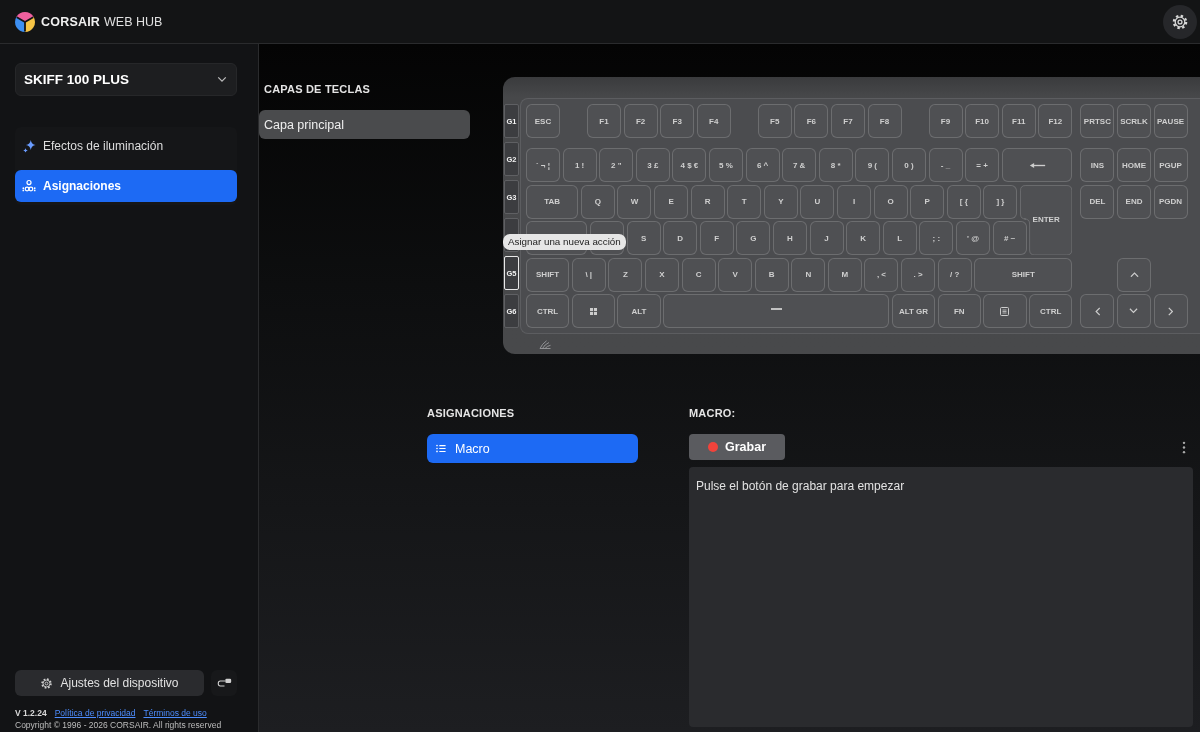 The width and height of the screenshot is (1200, 732). Describe the element at coordinates (71, 21) in the screenshot. I see `brand-name: CORSAIR` at that location.